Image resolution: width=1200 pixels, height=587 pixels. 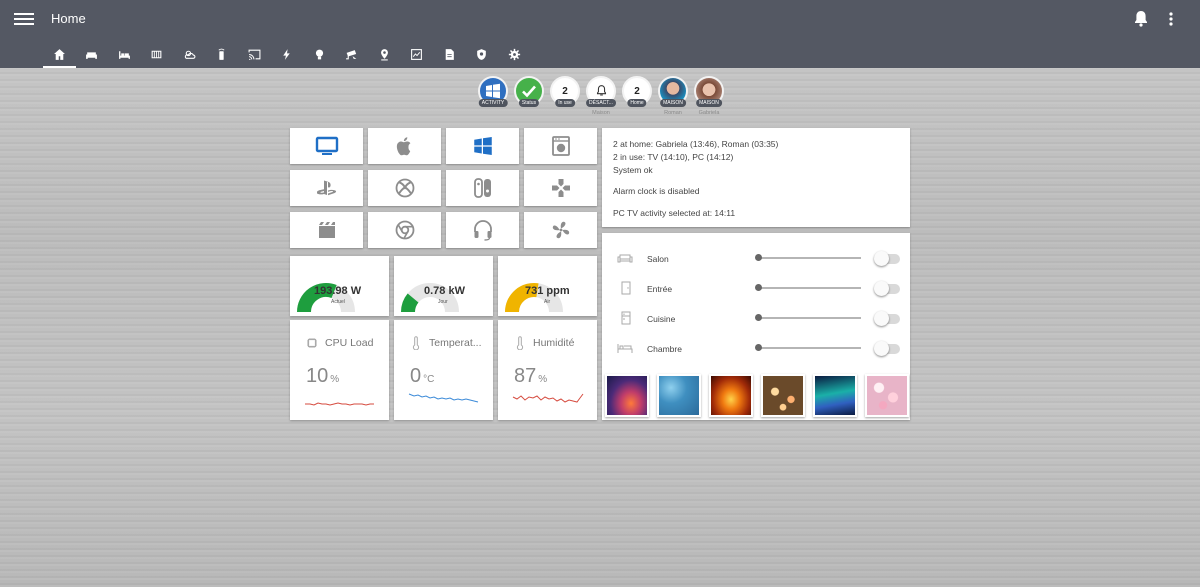 I want to click on app-toolbar: Home, so click(x=600, y=34).